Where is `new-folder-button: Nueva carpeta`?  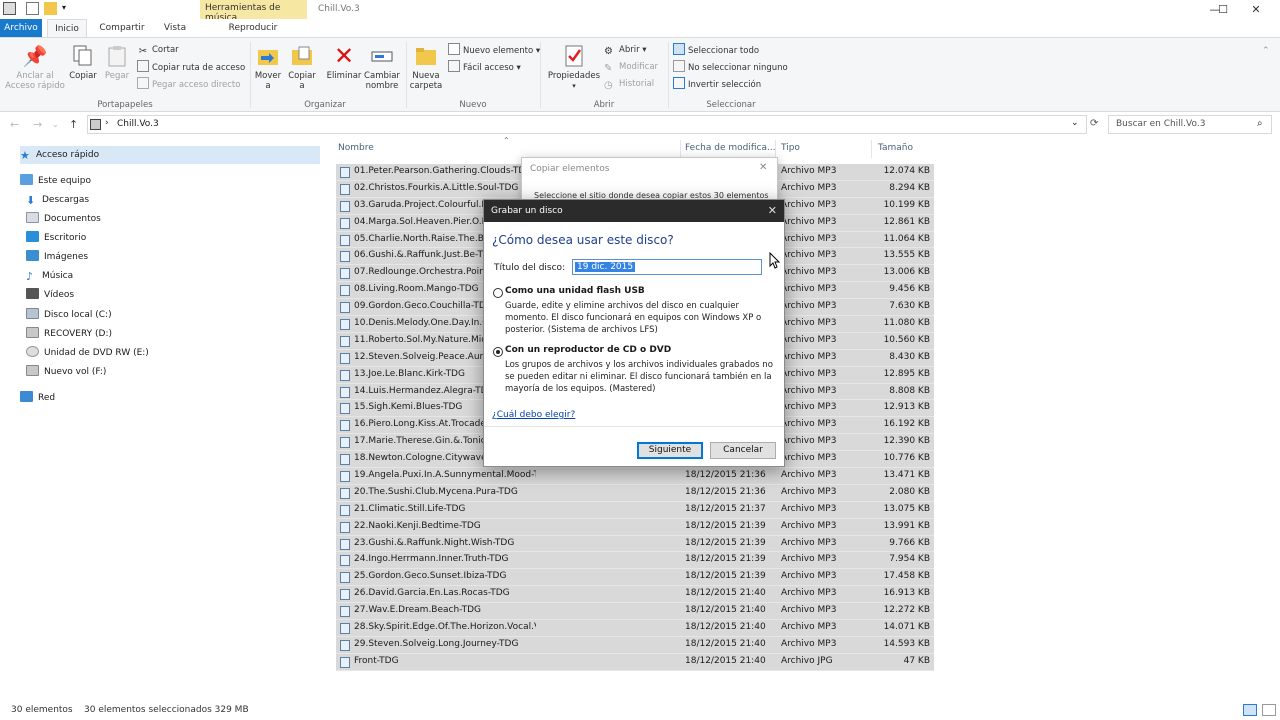
new-folder-button: Nueva carpeta is located at coordinates (426, 67).